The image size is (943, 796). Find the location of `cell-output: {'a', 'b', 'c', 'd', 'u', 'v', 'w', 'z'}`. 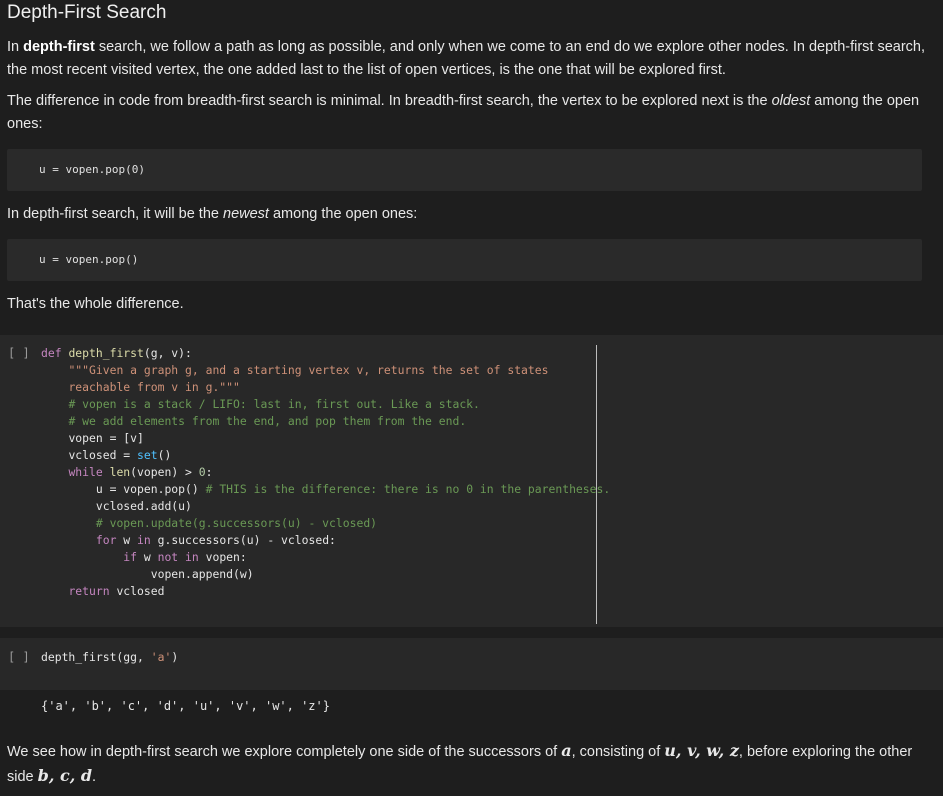

cell-output: {'a', 'b', 'c', 'd', 'u', 'v', 'w', 'z'} is located at coordinates (185, 706).